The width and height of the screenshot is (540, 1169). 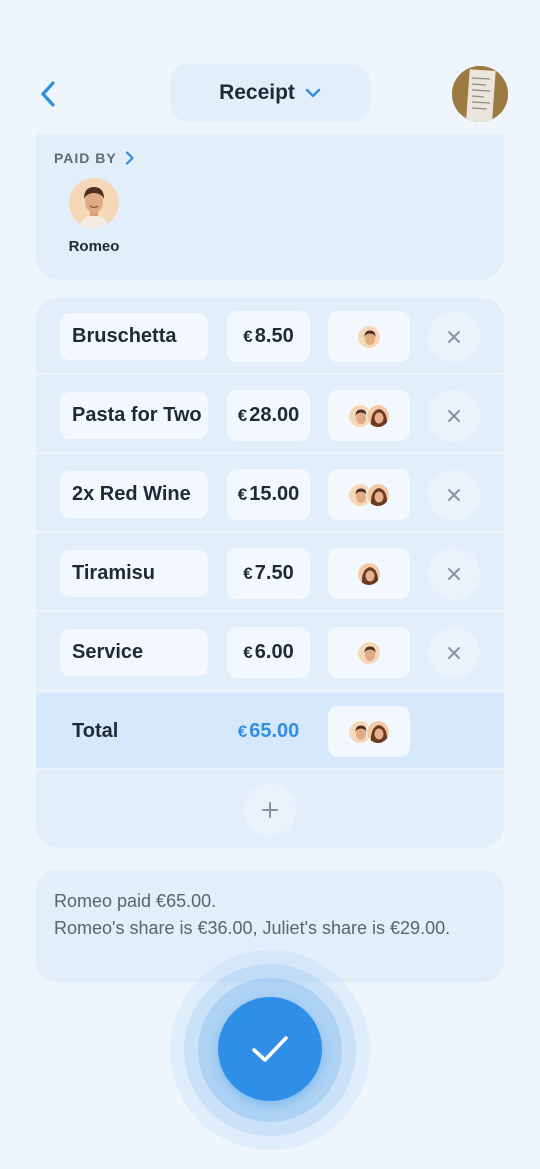 What do you see at coordinates (94, 246) in the screenshot?
I see `payer-name: Romeo` at bounding box center [94, 246].